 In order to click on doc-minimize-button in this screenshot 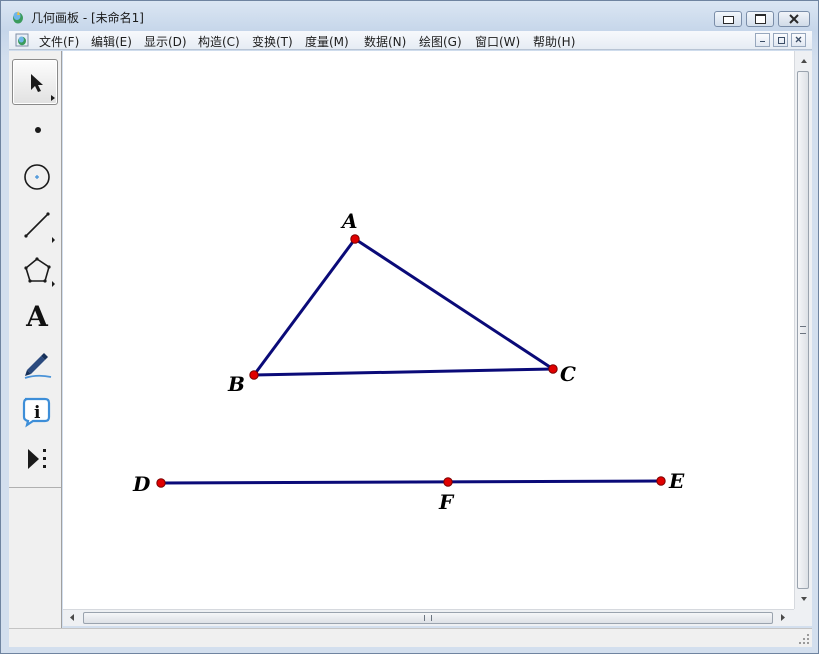, I will do `click(762, 40)`.